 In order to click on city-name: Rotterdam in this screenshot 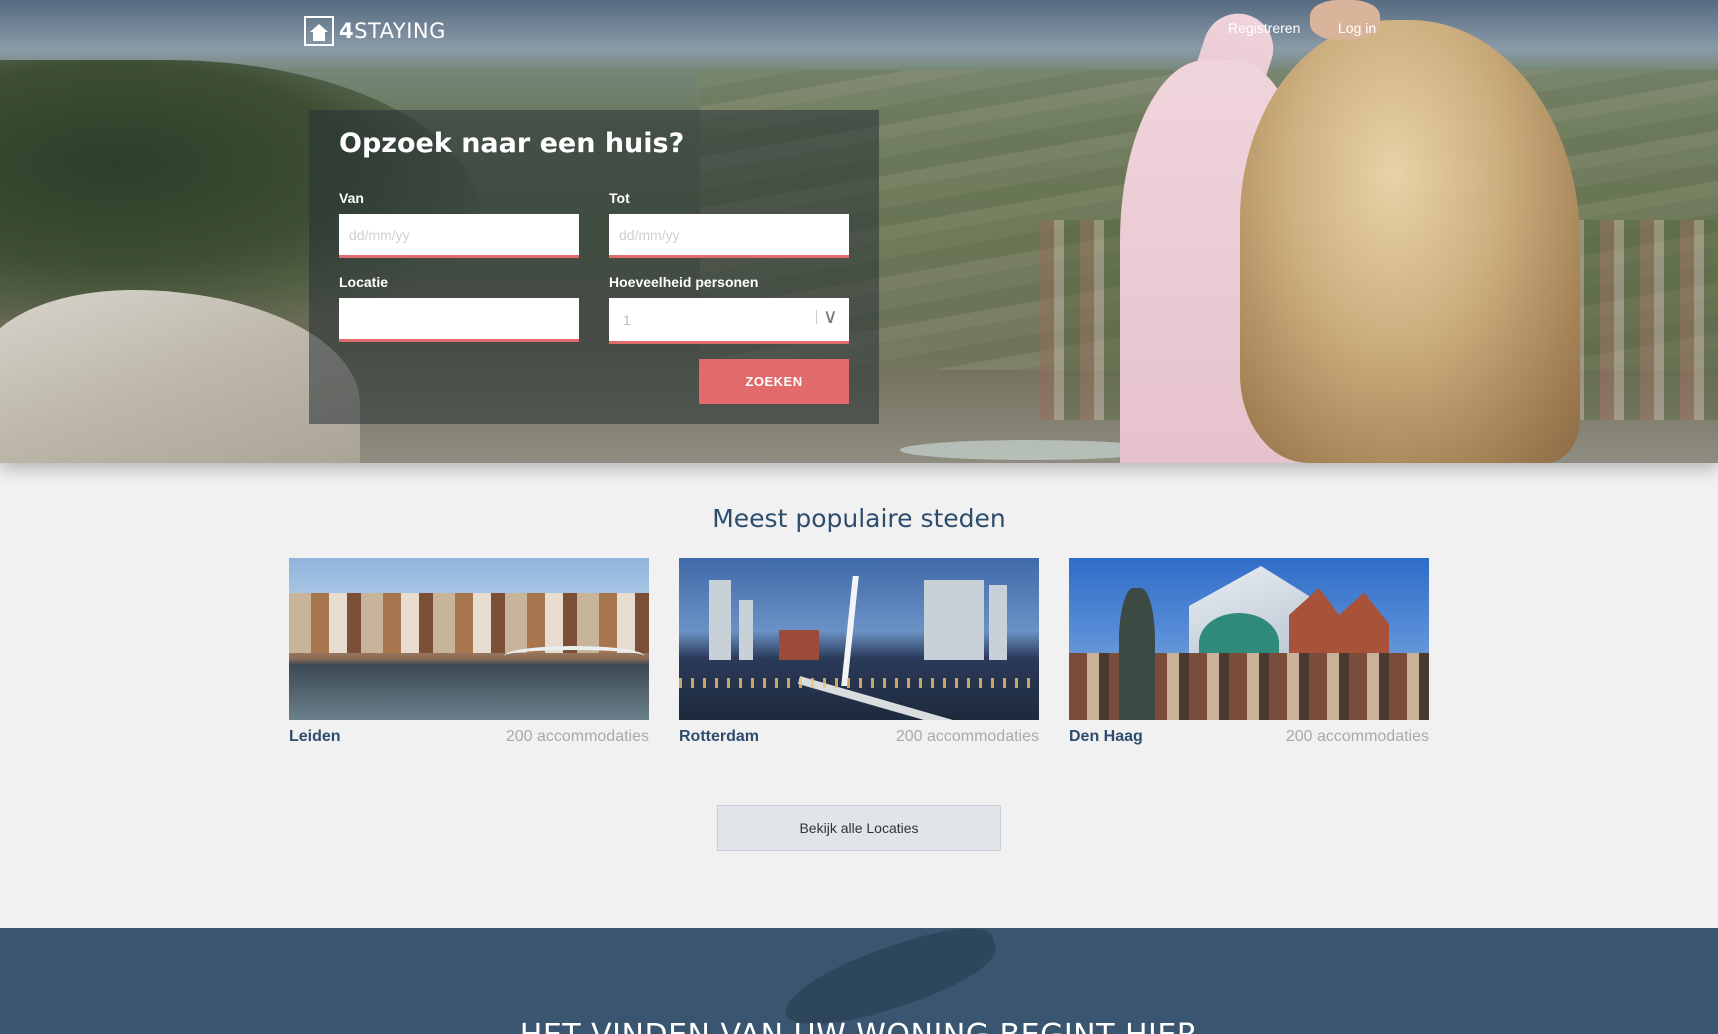, I will do `click(719, 737)`.